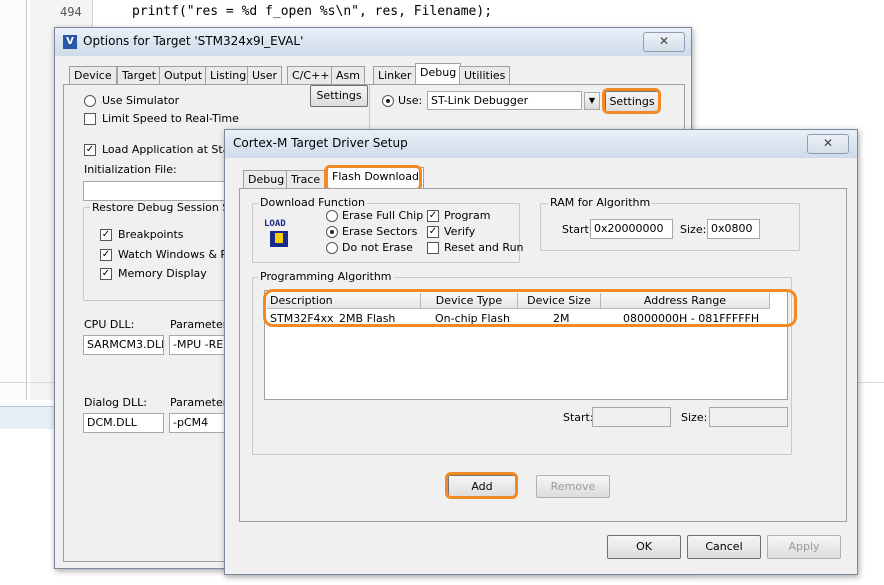 The width and height of the screenshot is (884, 585). I want to click on initialization-file-label: Initialization File:, so click(130, 169).